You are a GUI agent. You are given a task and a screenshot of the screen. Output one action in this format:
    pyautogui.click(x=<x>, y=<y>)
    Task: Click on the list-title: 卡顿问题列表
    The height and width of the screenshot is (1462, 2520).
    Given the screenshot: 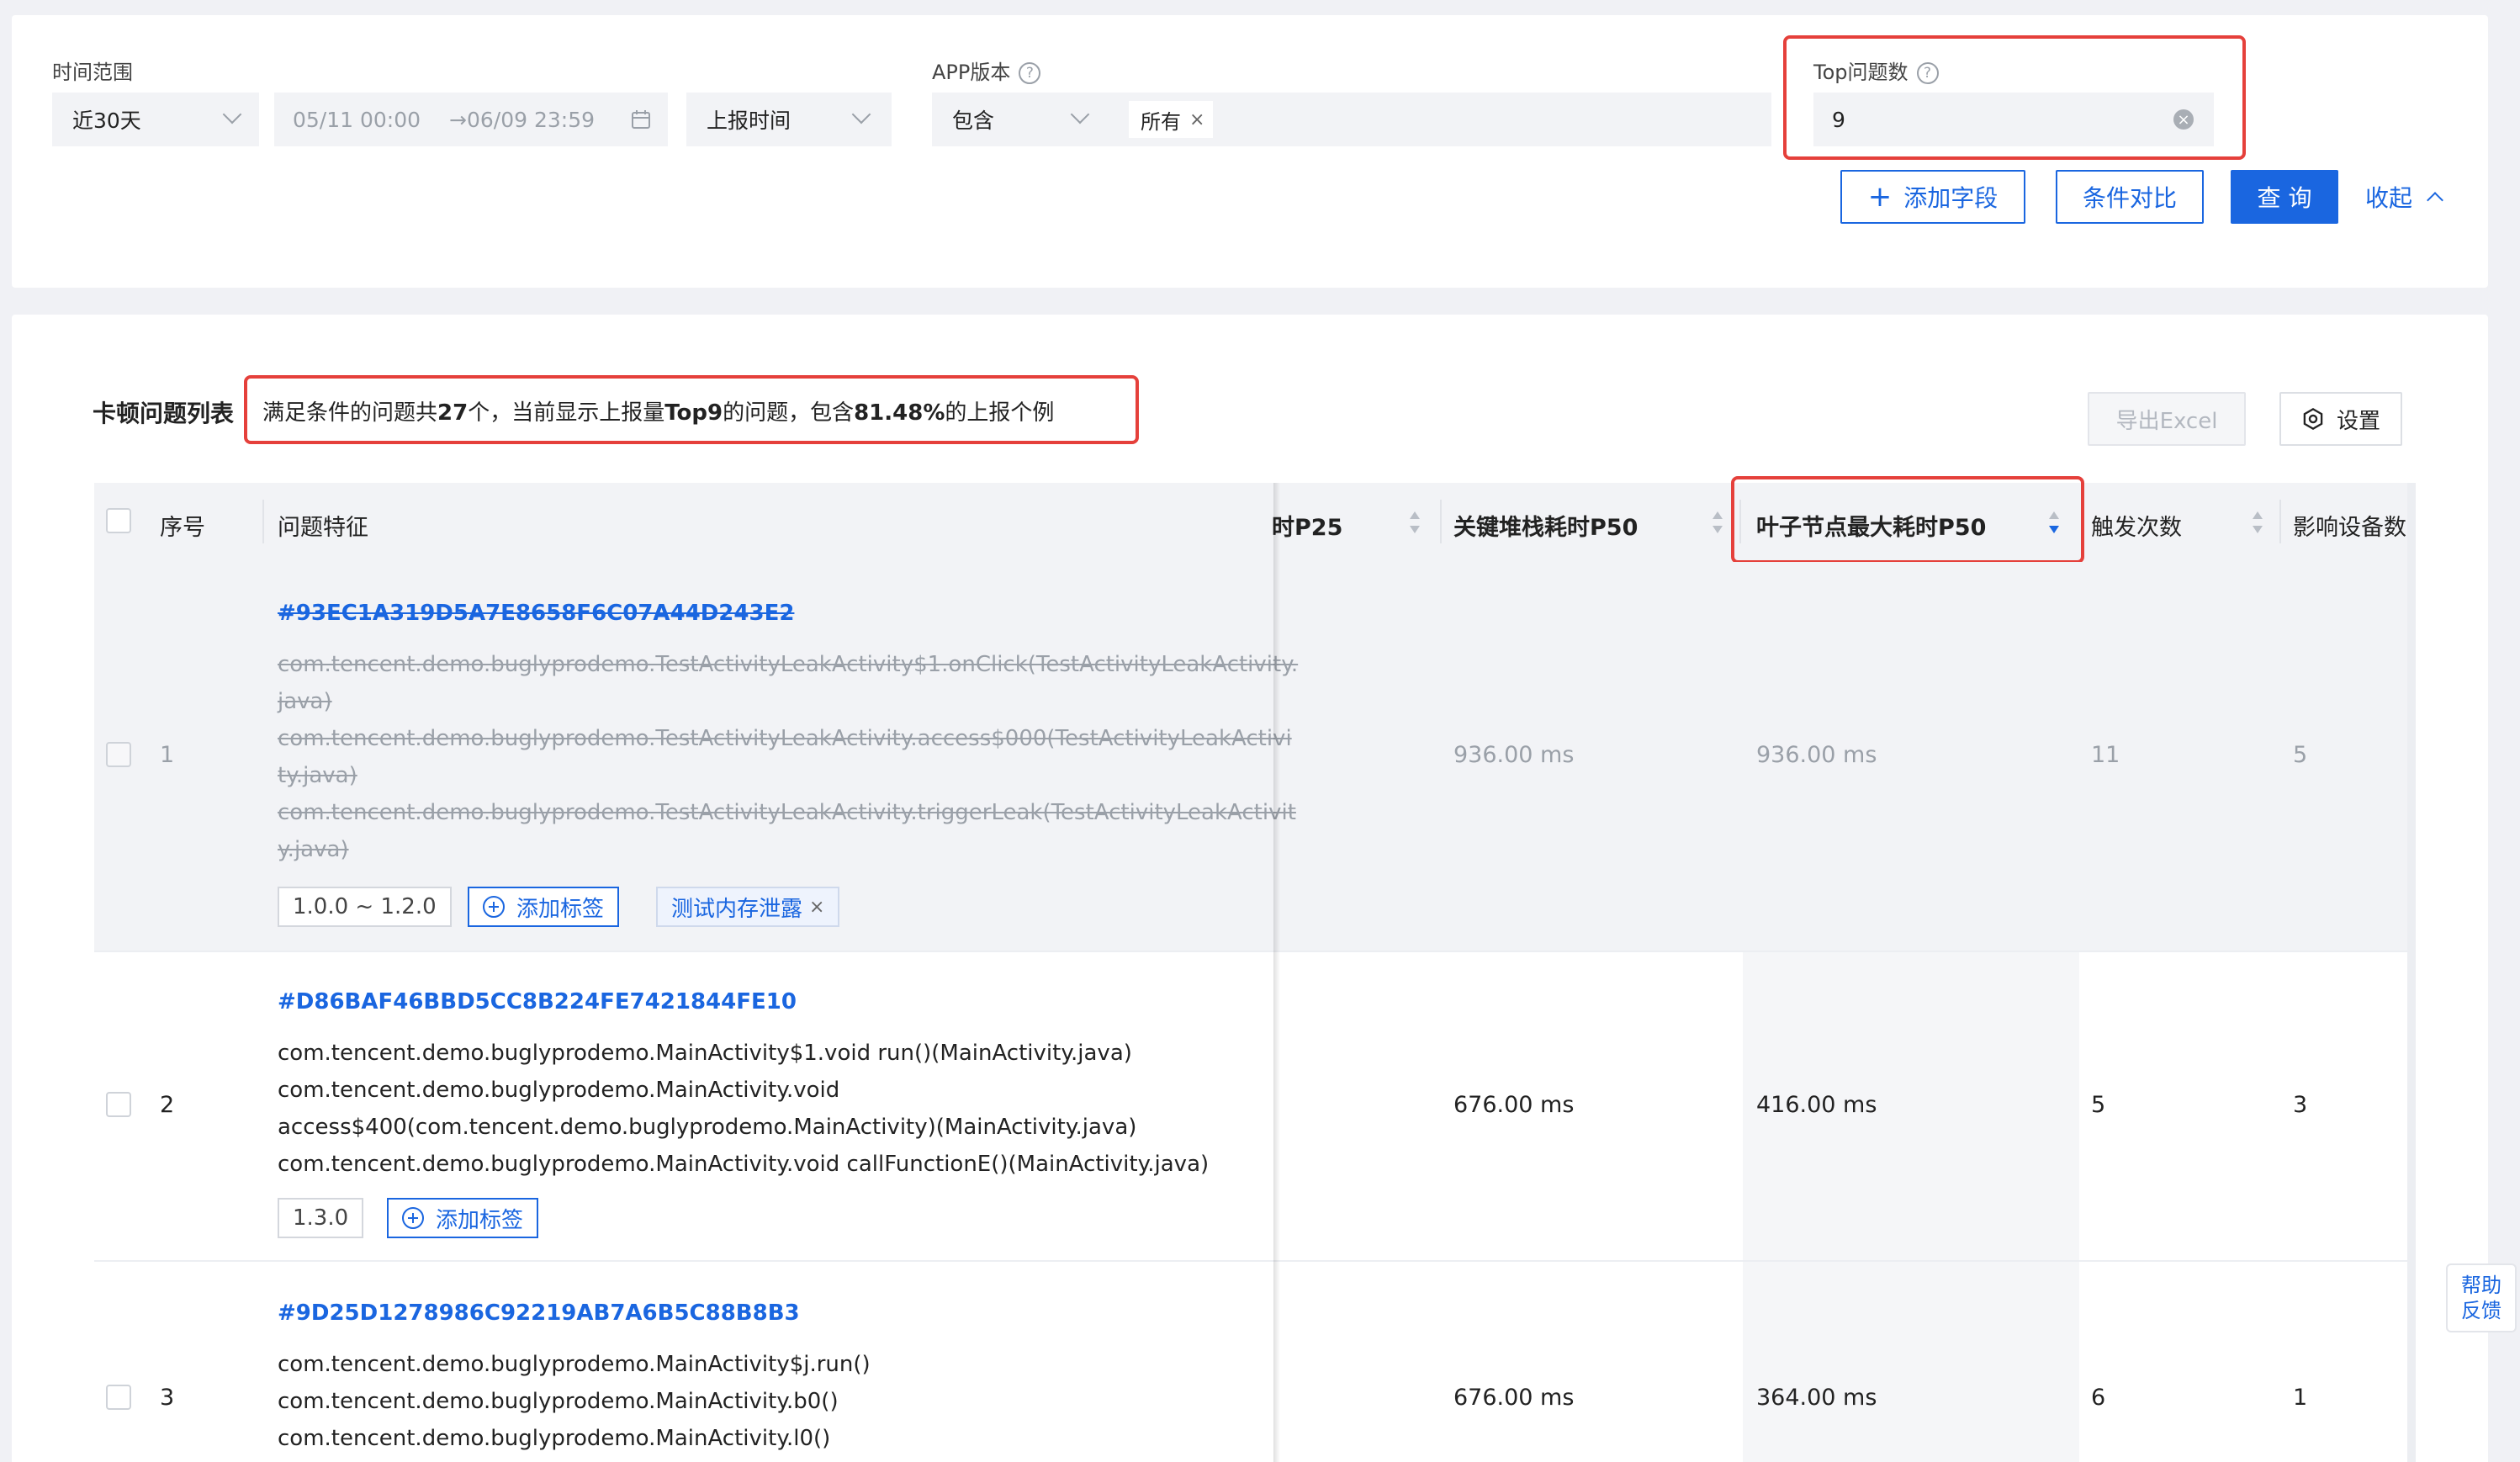 What is the action you would take?
    pyautogui.click(x=164, y=413)
    